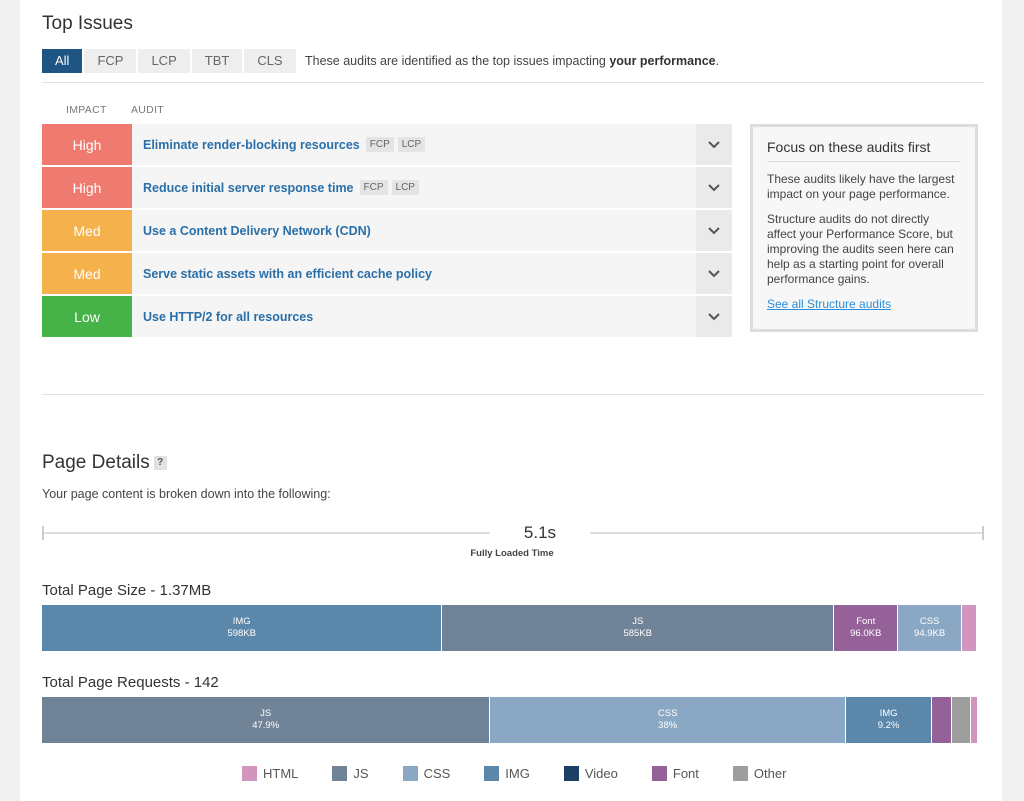 The image size is (1024, 801). Describe the element at coordinates (160, 463) in the screenshot. I see `help-icon: ?` at that location.